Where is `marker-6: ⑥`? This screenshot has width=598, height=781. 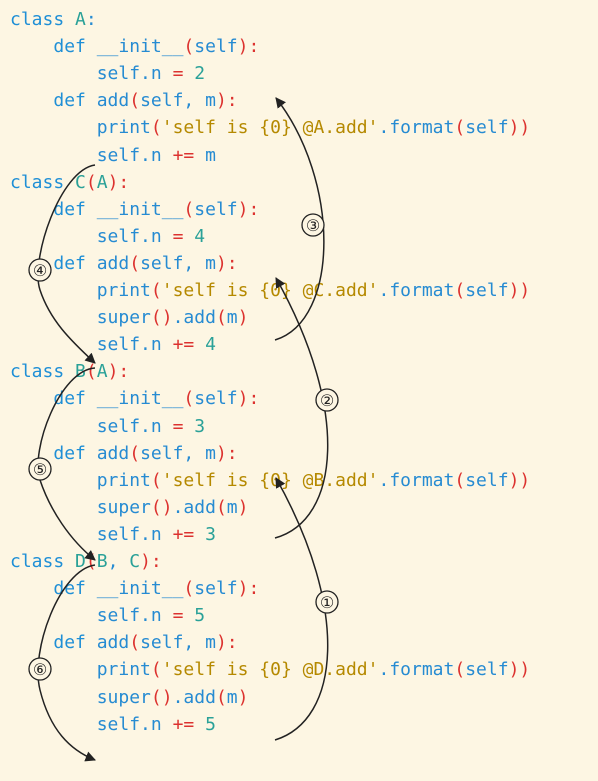 marker-6: ⑥ is located at coordinates (40, 669).